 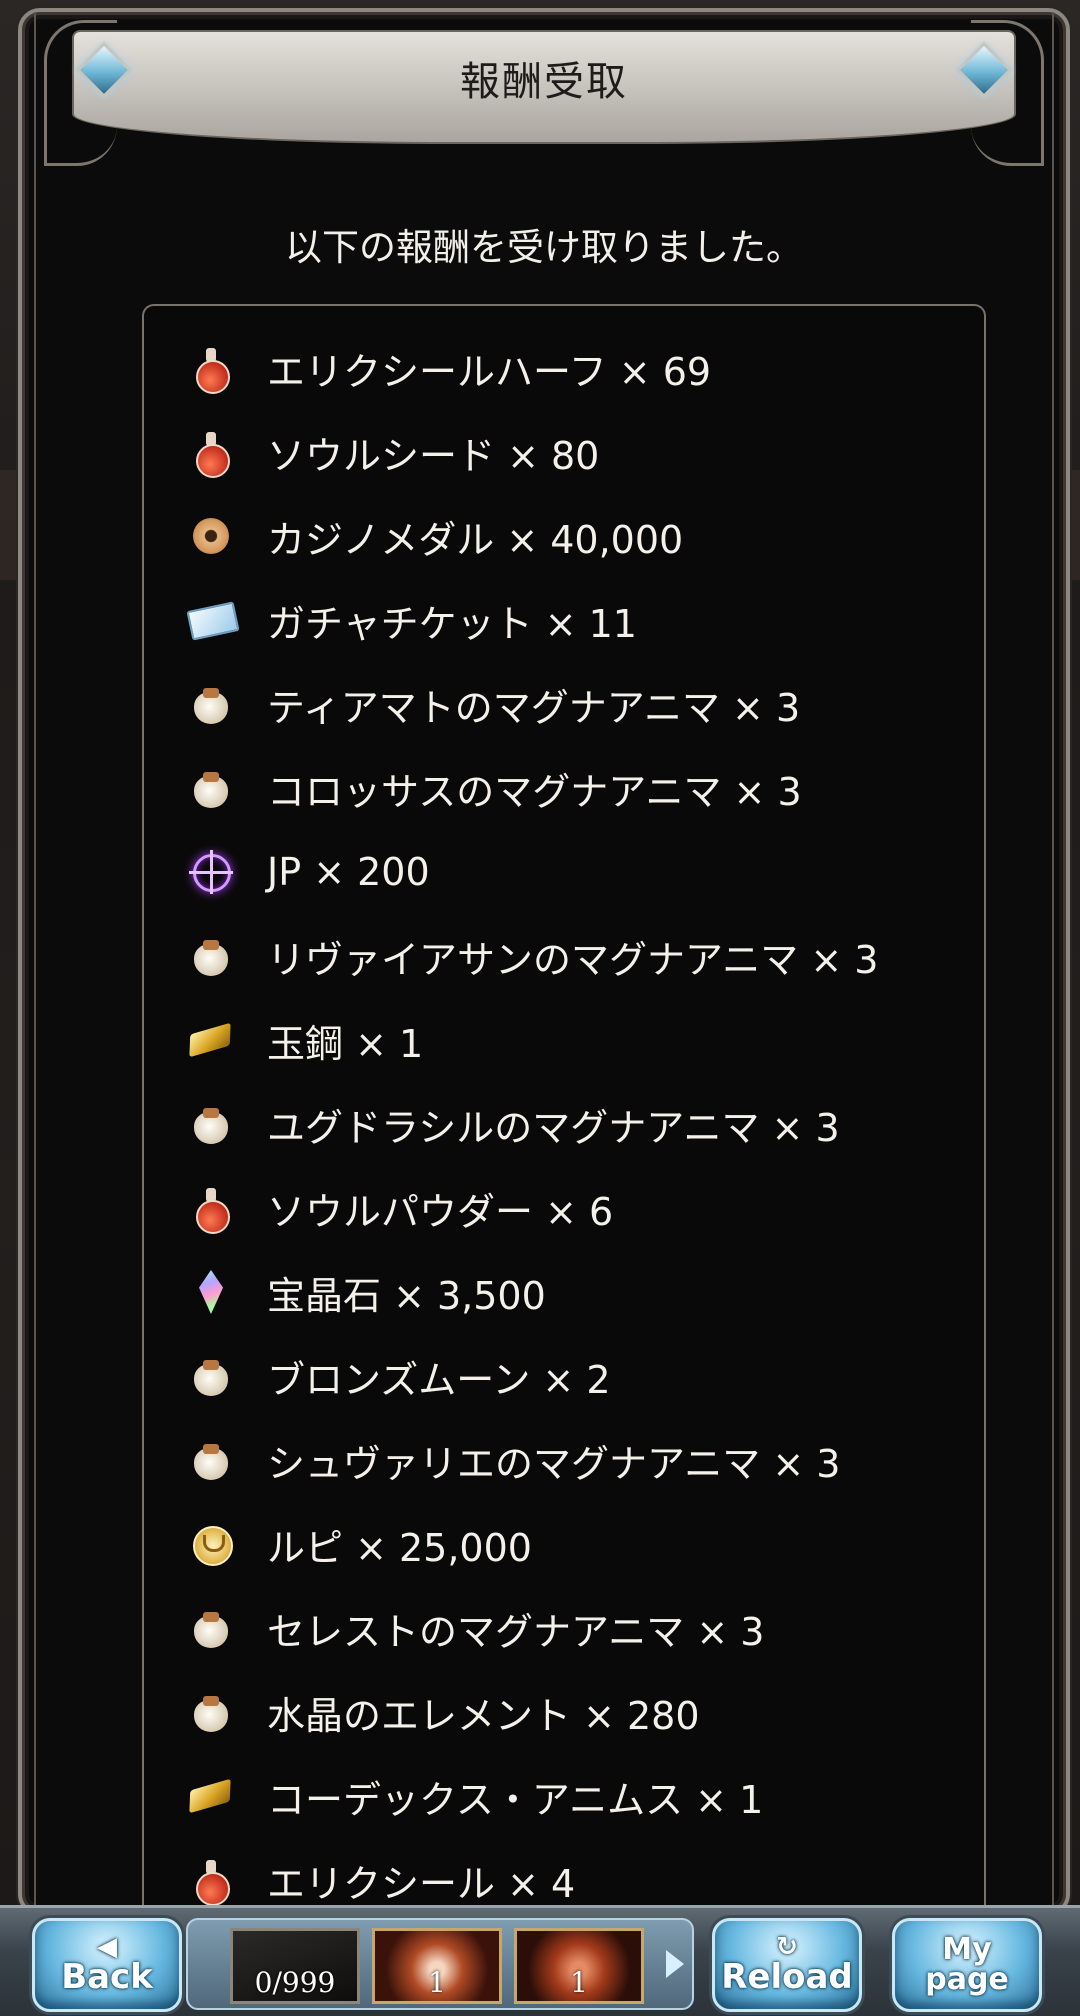 I want to click on ticket-icon, so click(x=213, y=620).